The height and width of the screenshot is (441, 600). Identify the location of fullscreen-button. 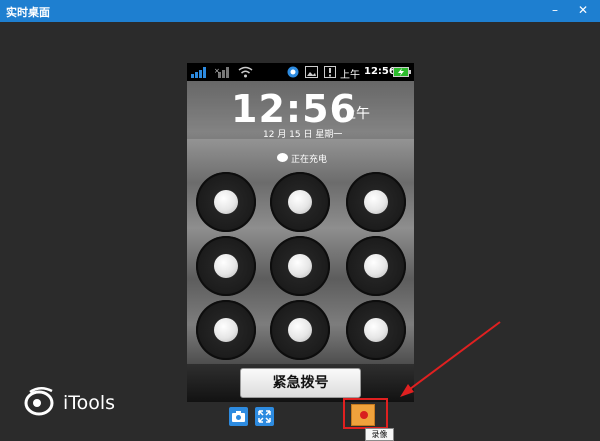
(264, 416).